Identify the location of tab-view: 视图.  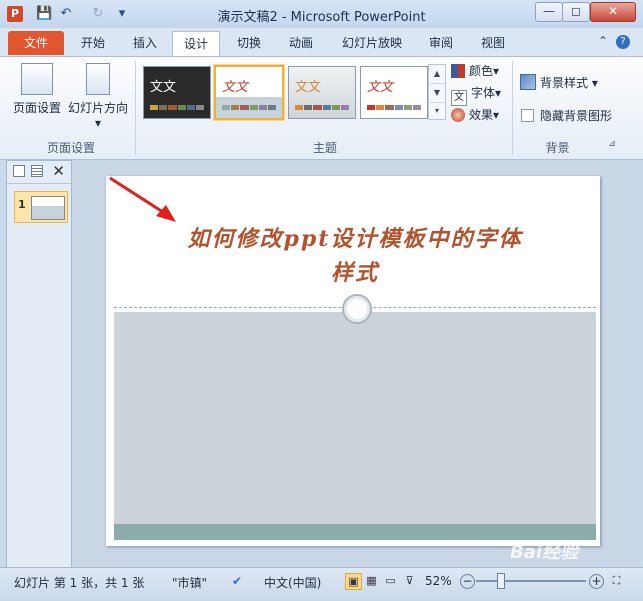
(493, 43).